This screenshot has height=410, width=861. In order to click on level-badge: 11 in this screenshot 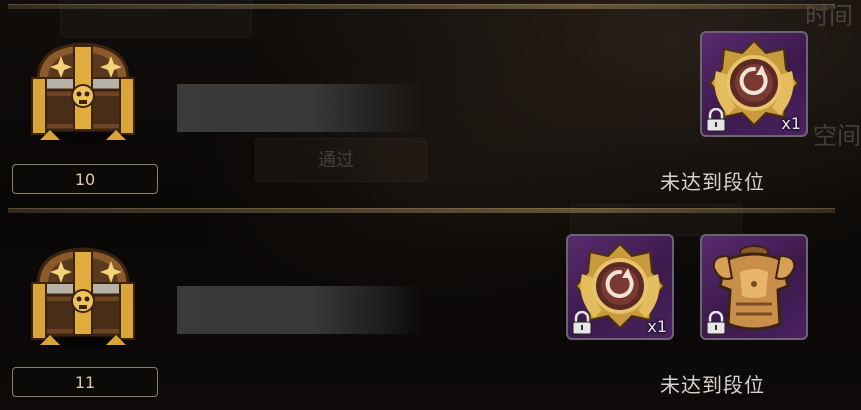, I will do `click(85, 382)`.